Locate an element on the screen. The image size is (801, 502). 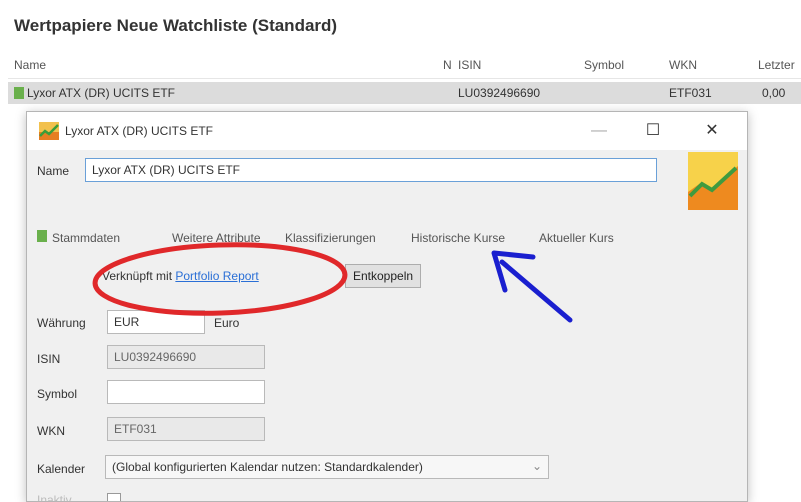
linked-prefix: Verknüpft mit is located at coordinates (137, 276).